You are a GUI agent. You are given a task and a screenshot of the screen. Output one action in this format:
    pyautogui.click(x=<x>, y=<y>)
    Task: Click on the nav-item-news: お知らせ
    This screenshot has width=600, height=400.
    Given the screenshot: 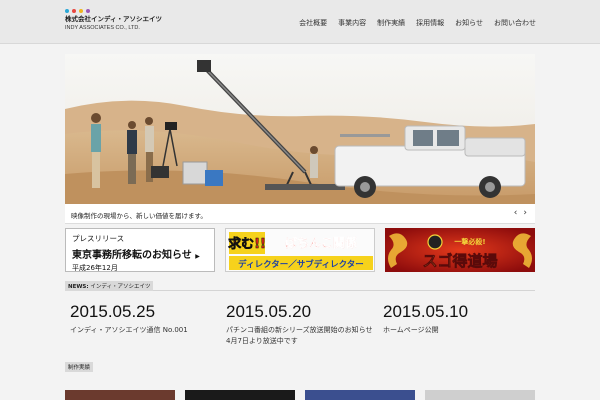 What is the action you would take?
    pyautogui.click(x=469, y=23)
    